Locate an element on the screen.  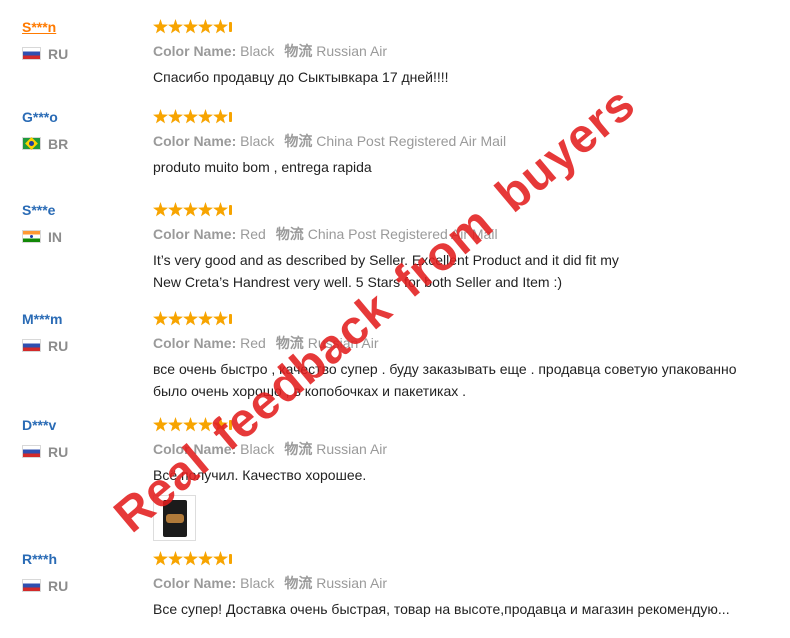
india-flag-icon is located at coordinates (31, 236).